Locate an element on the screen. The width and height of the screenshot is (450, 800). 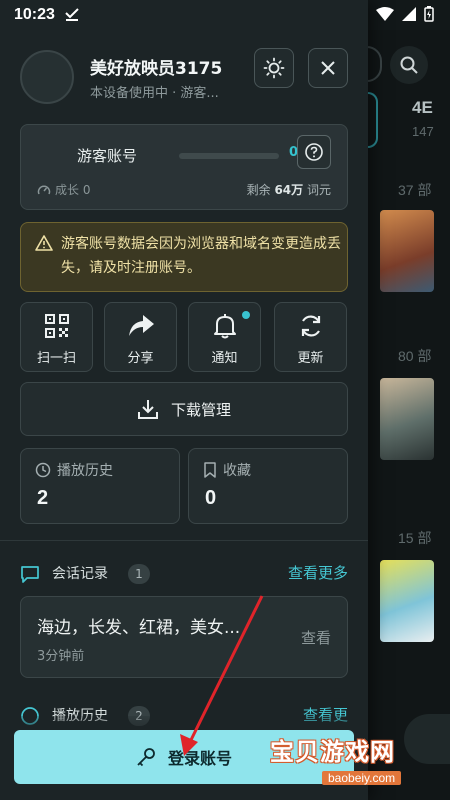
close-icon is located at coordinates (328, 68).